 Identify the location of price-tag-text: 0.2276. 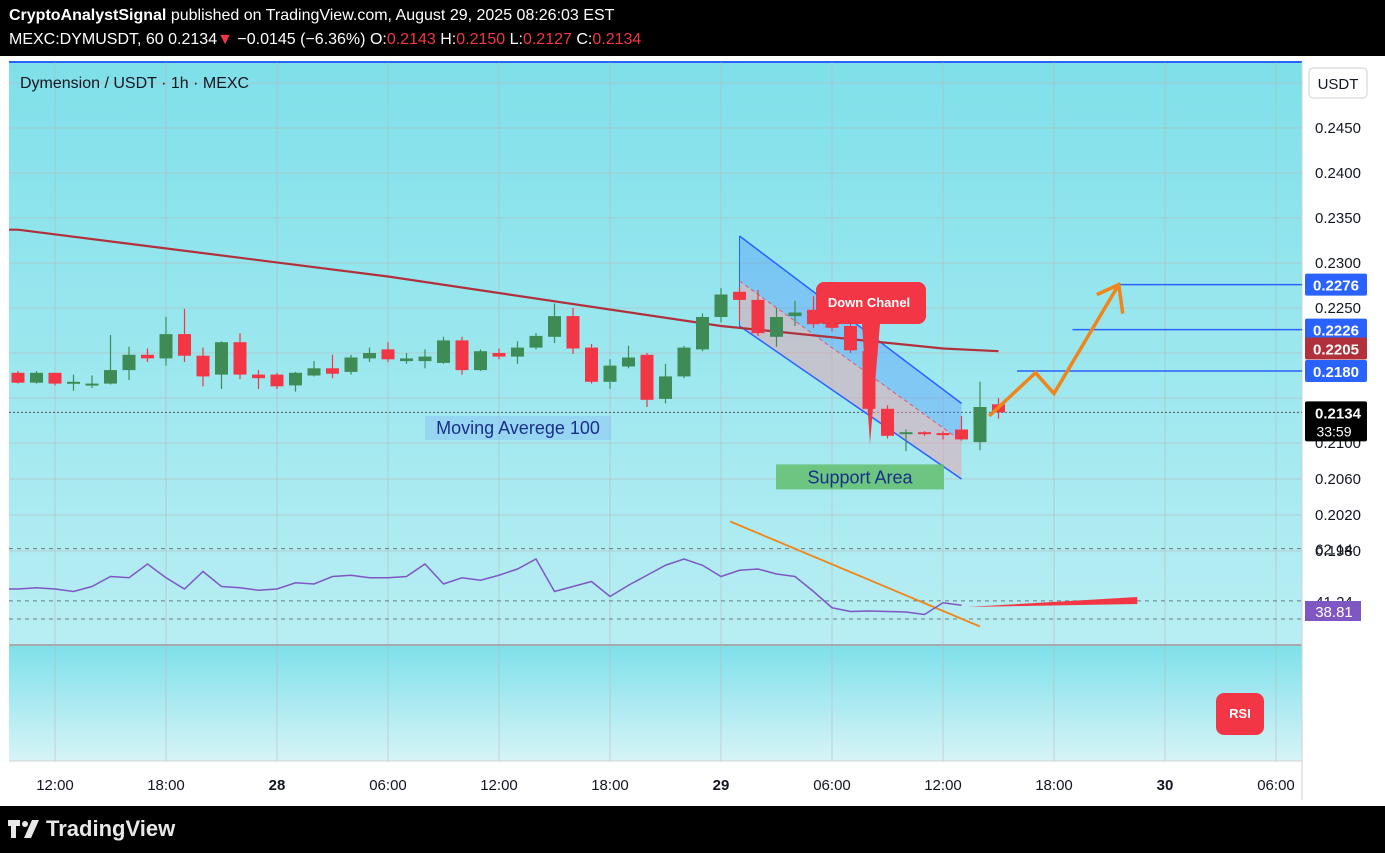
(1336, 286).